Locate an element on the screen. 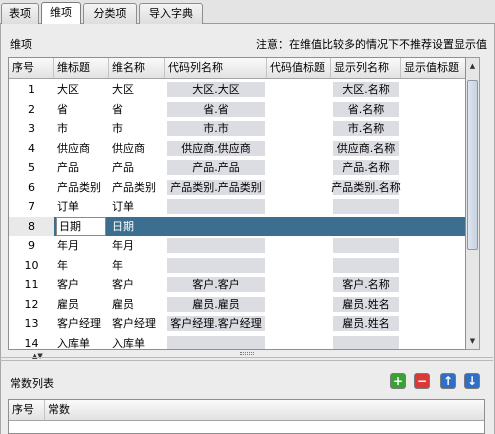 The width and height of the screenshot is (495, 434). table-row: 5 产品 产品 产品.产品 产品.名称 is located at coordinates (237, 167).